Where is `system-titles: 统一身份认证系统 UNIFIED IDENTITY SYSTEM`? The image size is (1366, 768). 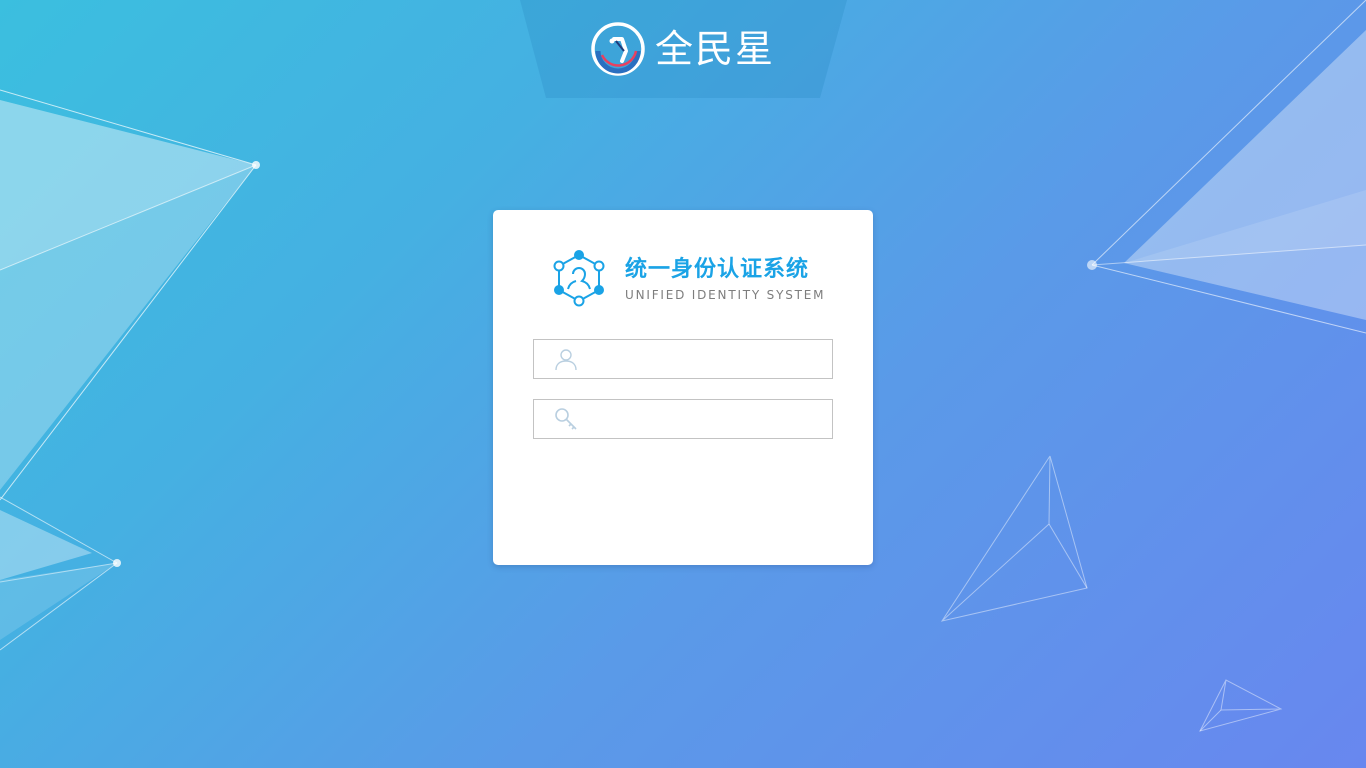
system-titles: 统一身份认证系统 UNIFIED IDENTITY SYSTEM is located at coordinates (725, 279).